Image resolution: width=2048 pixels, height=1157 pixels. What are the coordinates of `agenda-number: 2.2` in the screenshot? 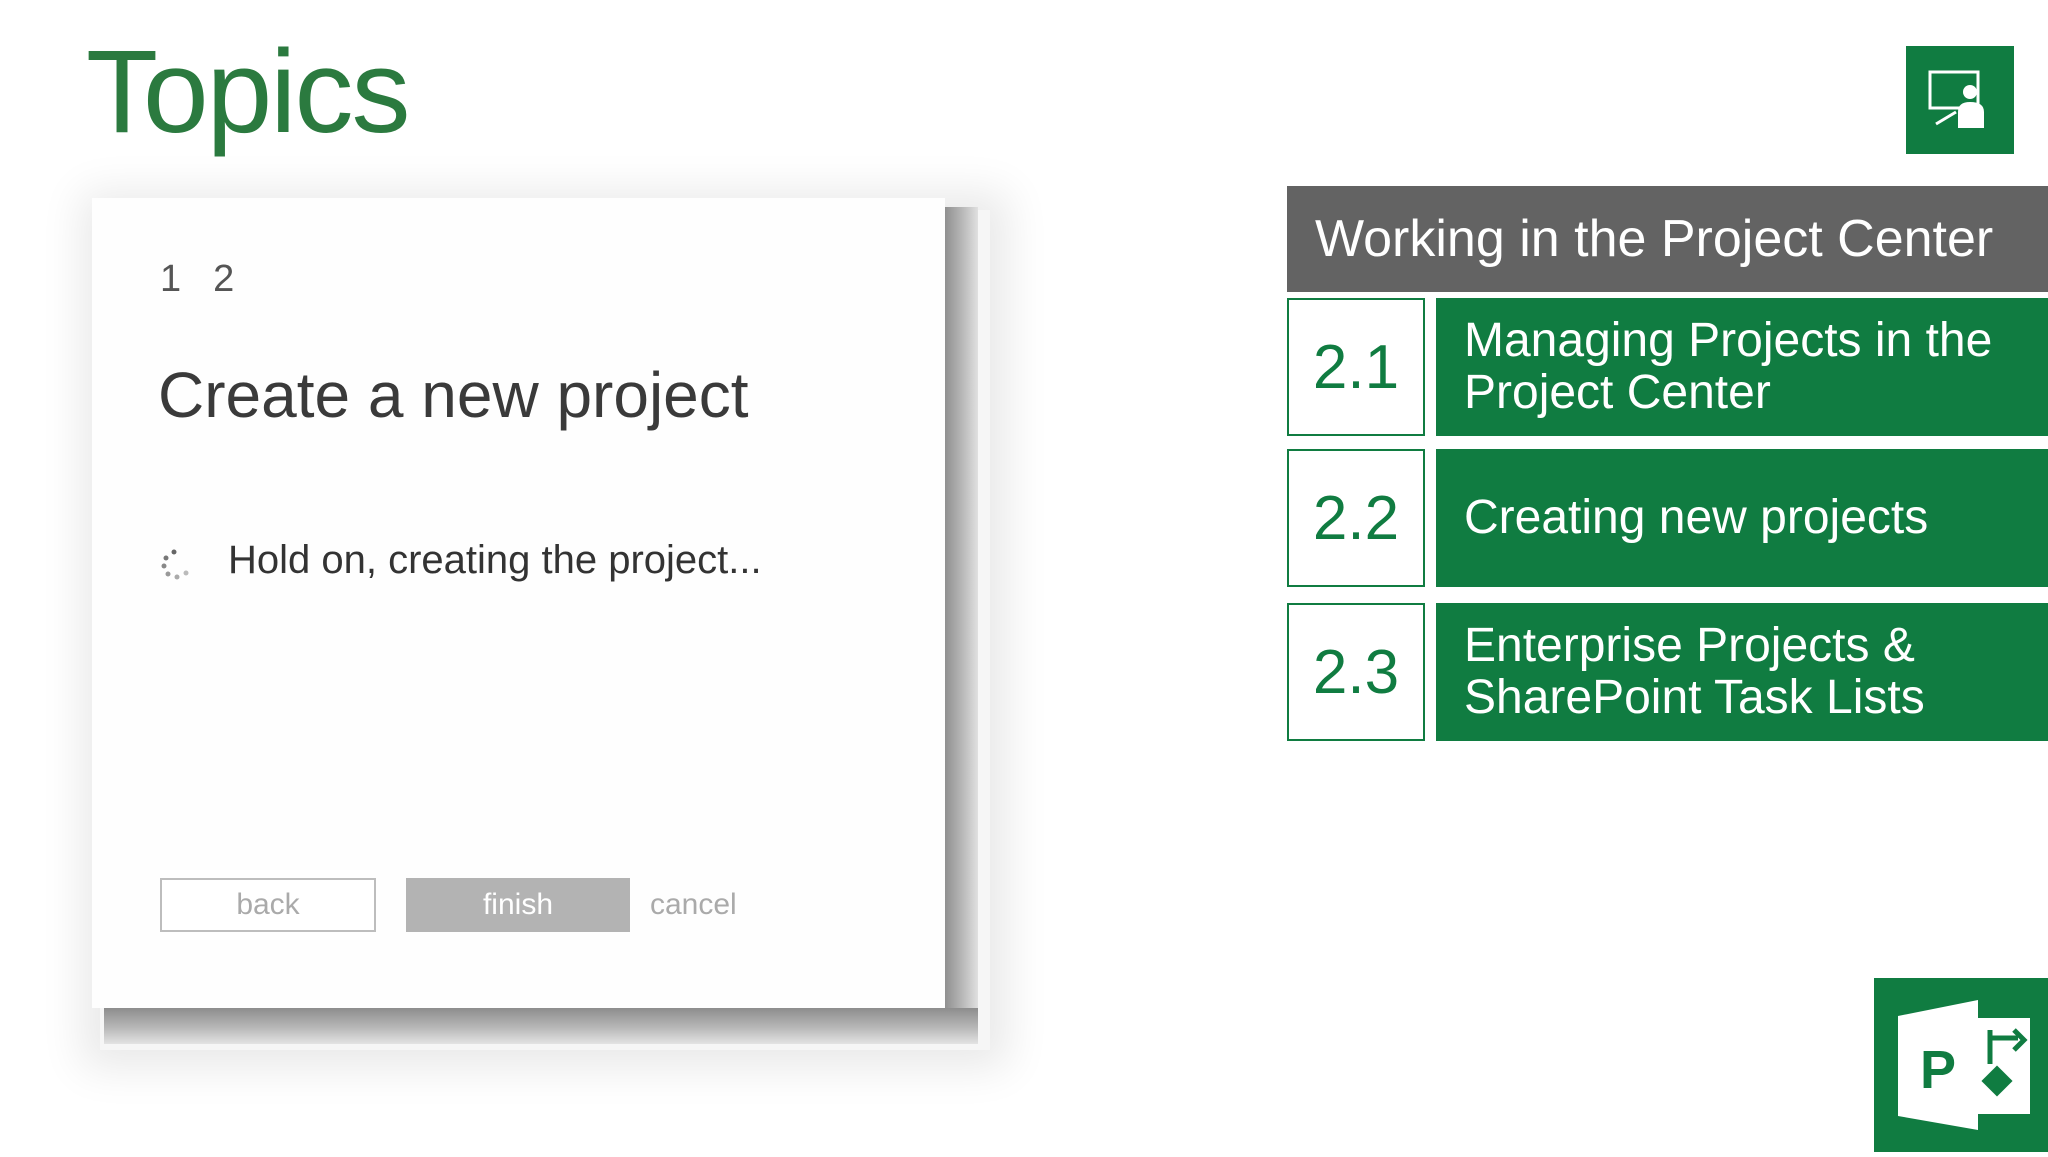 It's located at (1356, 518).